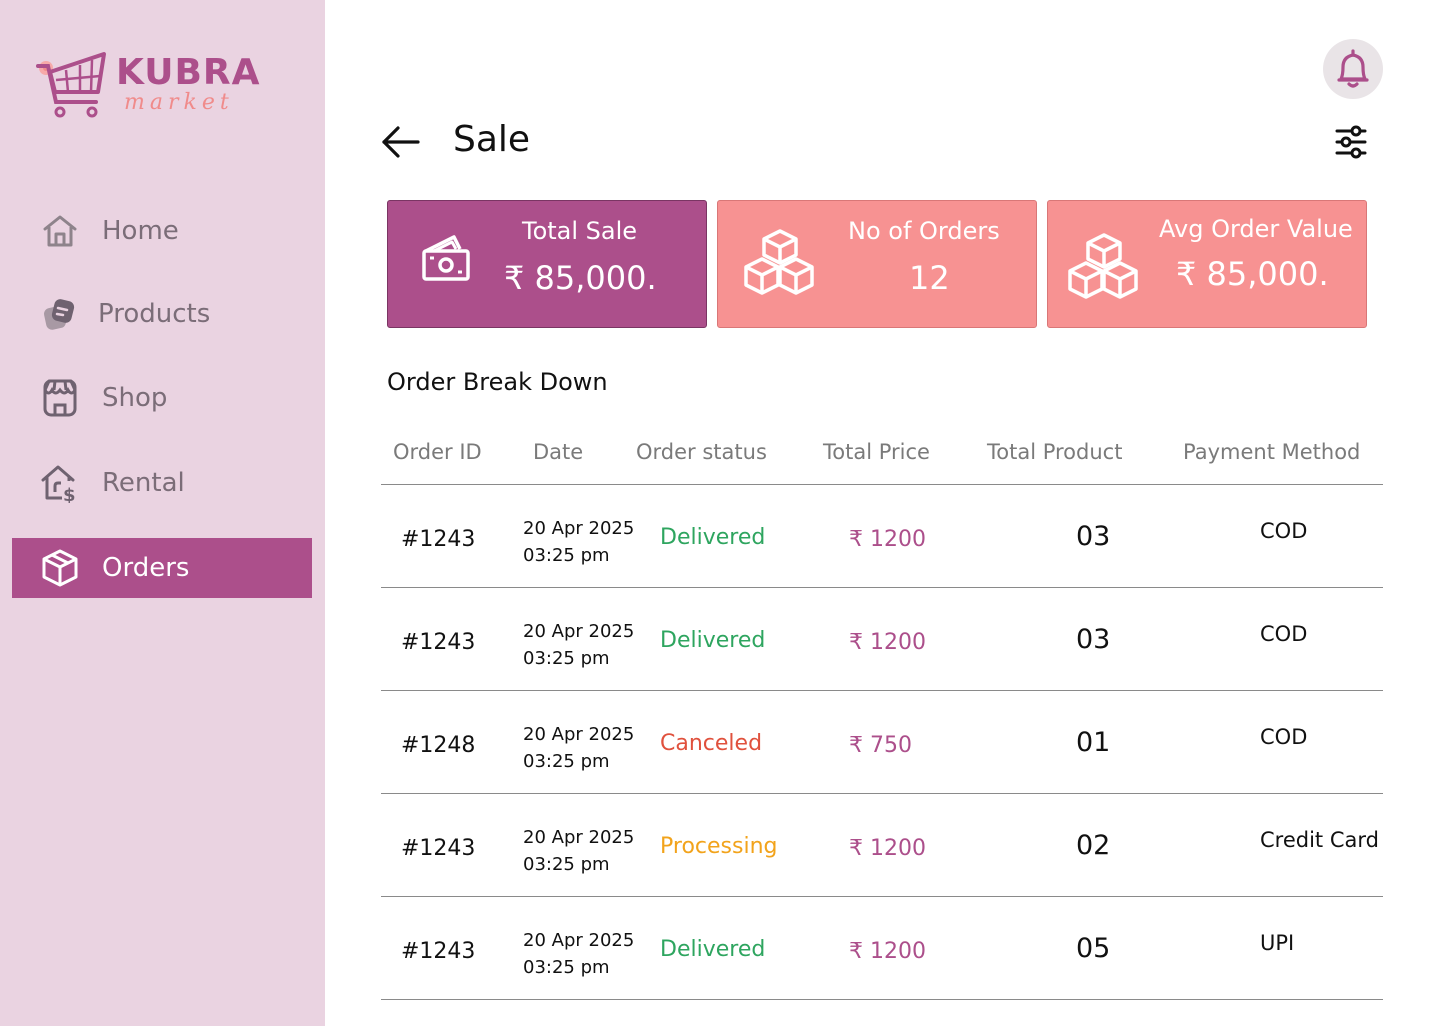 The height and width of the screenshot is (1026, 1440). Describe the element at coordinates (1319, 840) in the screenshot. I see `order-payment-method: Credit Card` at that location.